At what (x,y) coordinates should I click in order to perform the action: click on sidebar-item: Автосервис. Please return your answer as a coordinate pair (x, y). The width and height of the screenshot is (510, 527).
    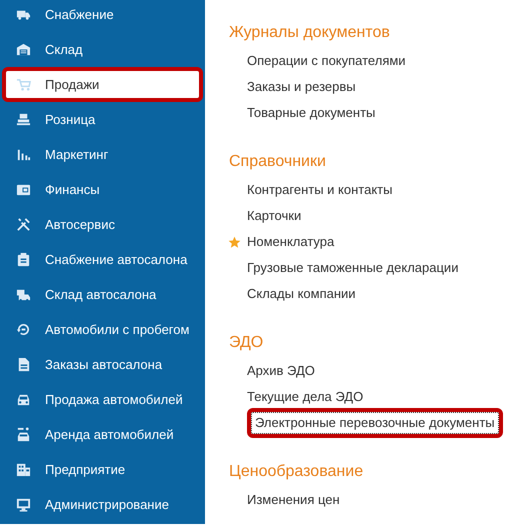
    Looking at the image, I should click on (102, 224).